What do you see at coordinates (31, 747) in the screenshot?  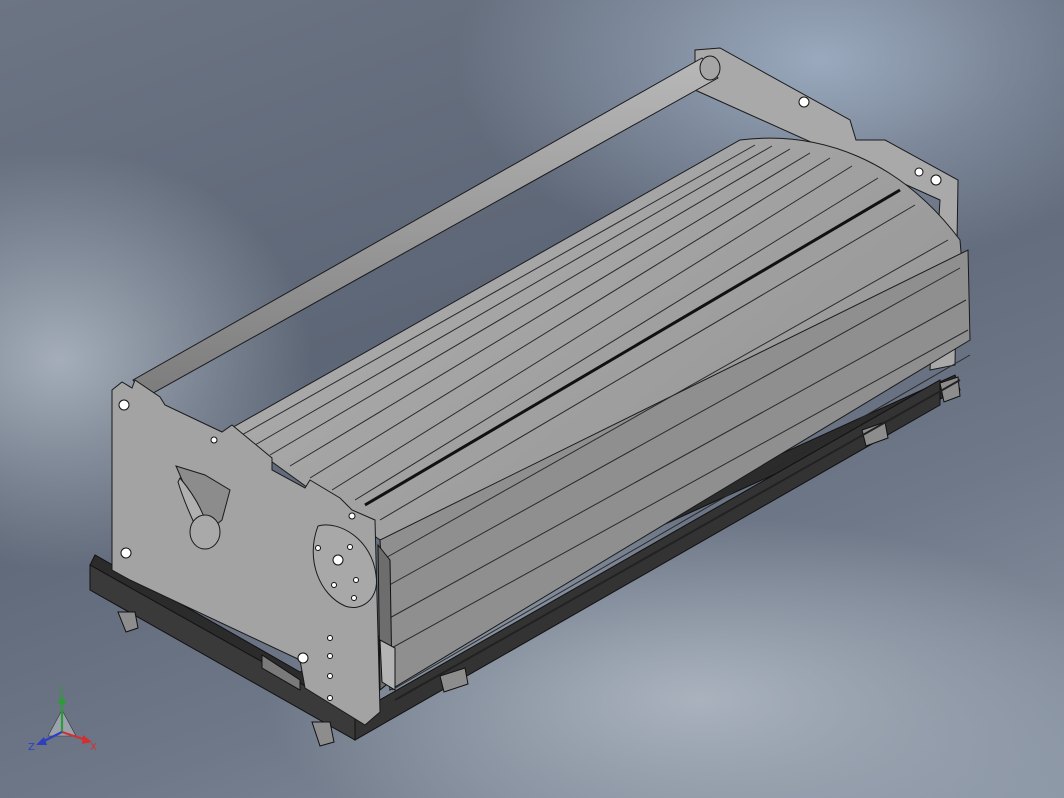 I see `z-axis-label: Z` at bounding box center [31, 747].